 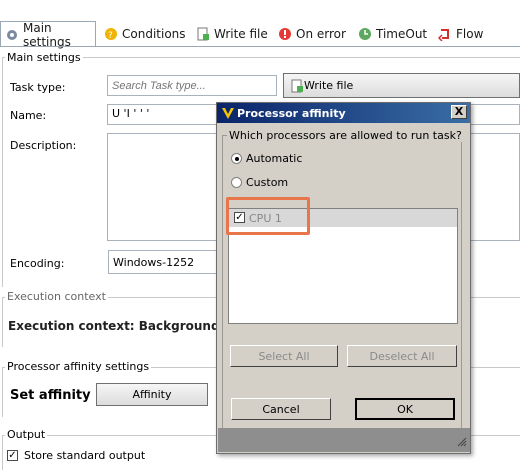 I want to click on execution-context-title: Execution context, so click(x=56, y=296).